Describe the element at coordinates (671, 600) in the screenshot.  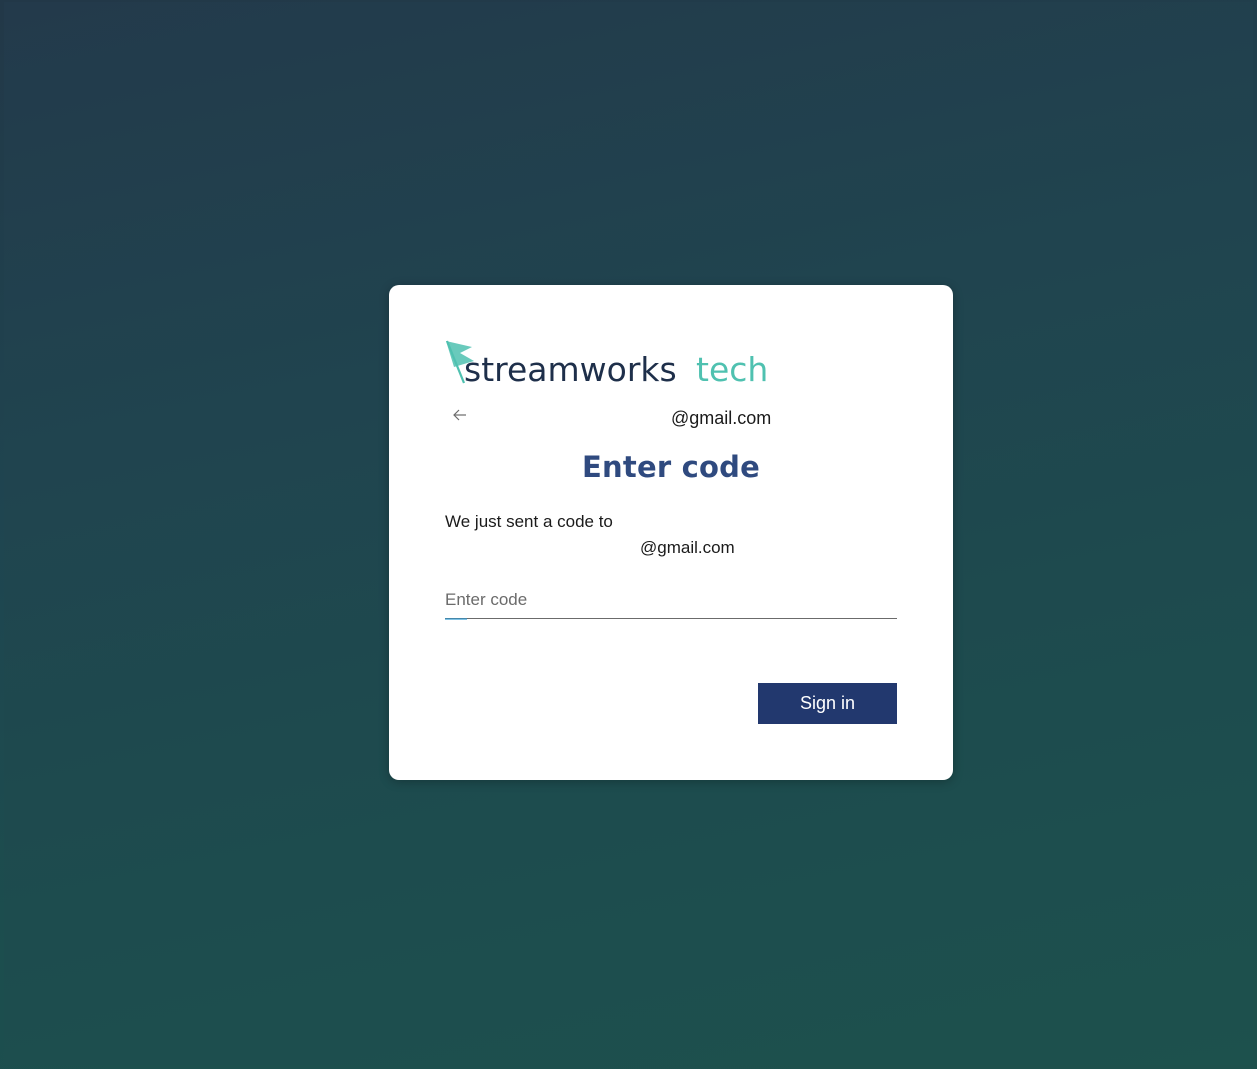
I see `code-input` at that location.